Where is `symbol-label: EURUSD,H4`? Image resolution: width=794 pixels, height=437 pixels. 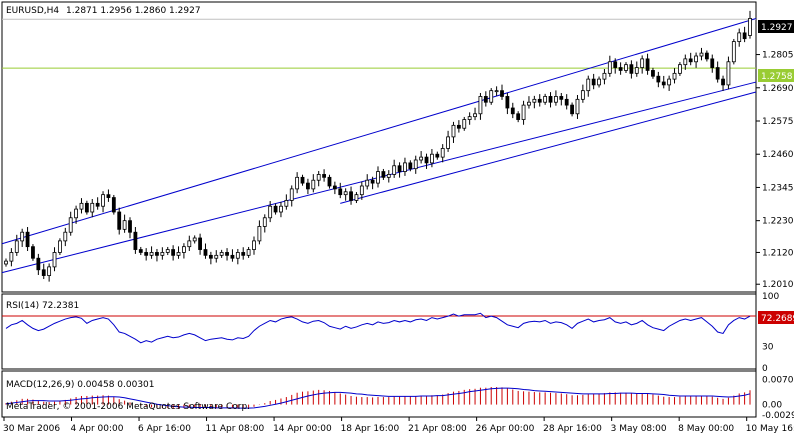 symbol-label: EURUSD,H4 is located at coordinates (32, 11).